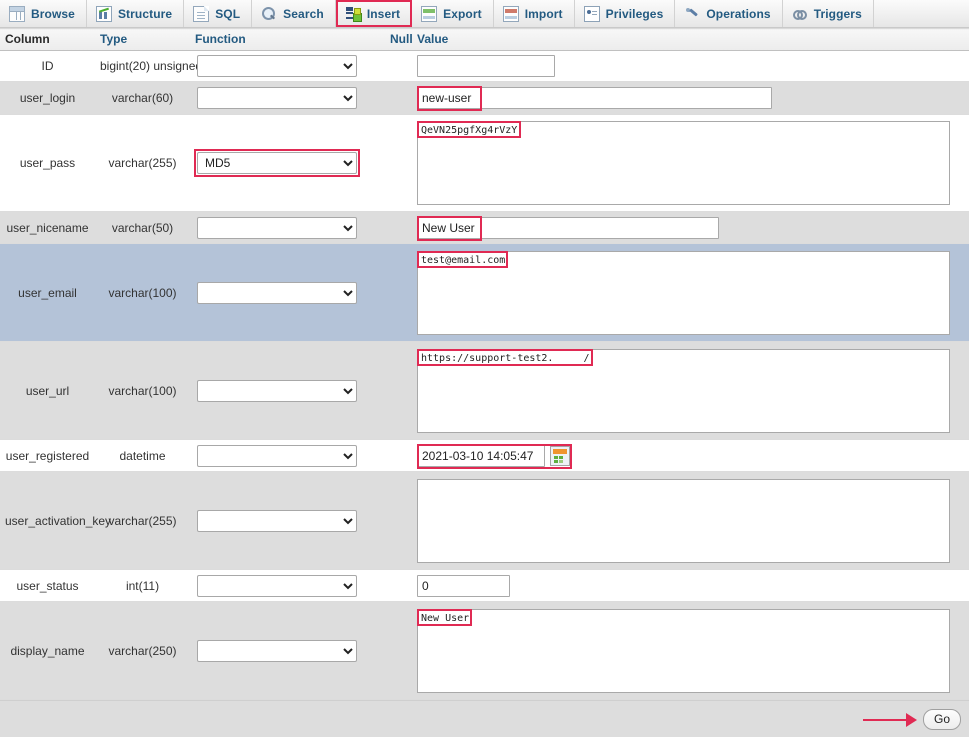 The width and height of the screenshot is (969, 753). I want to click on column-type-cell: varchar(100), so click(142, 292).